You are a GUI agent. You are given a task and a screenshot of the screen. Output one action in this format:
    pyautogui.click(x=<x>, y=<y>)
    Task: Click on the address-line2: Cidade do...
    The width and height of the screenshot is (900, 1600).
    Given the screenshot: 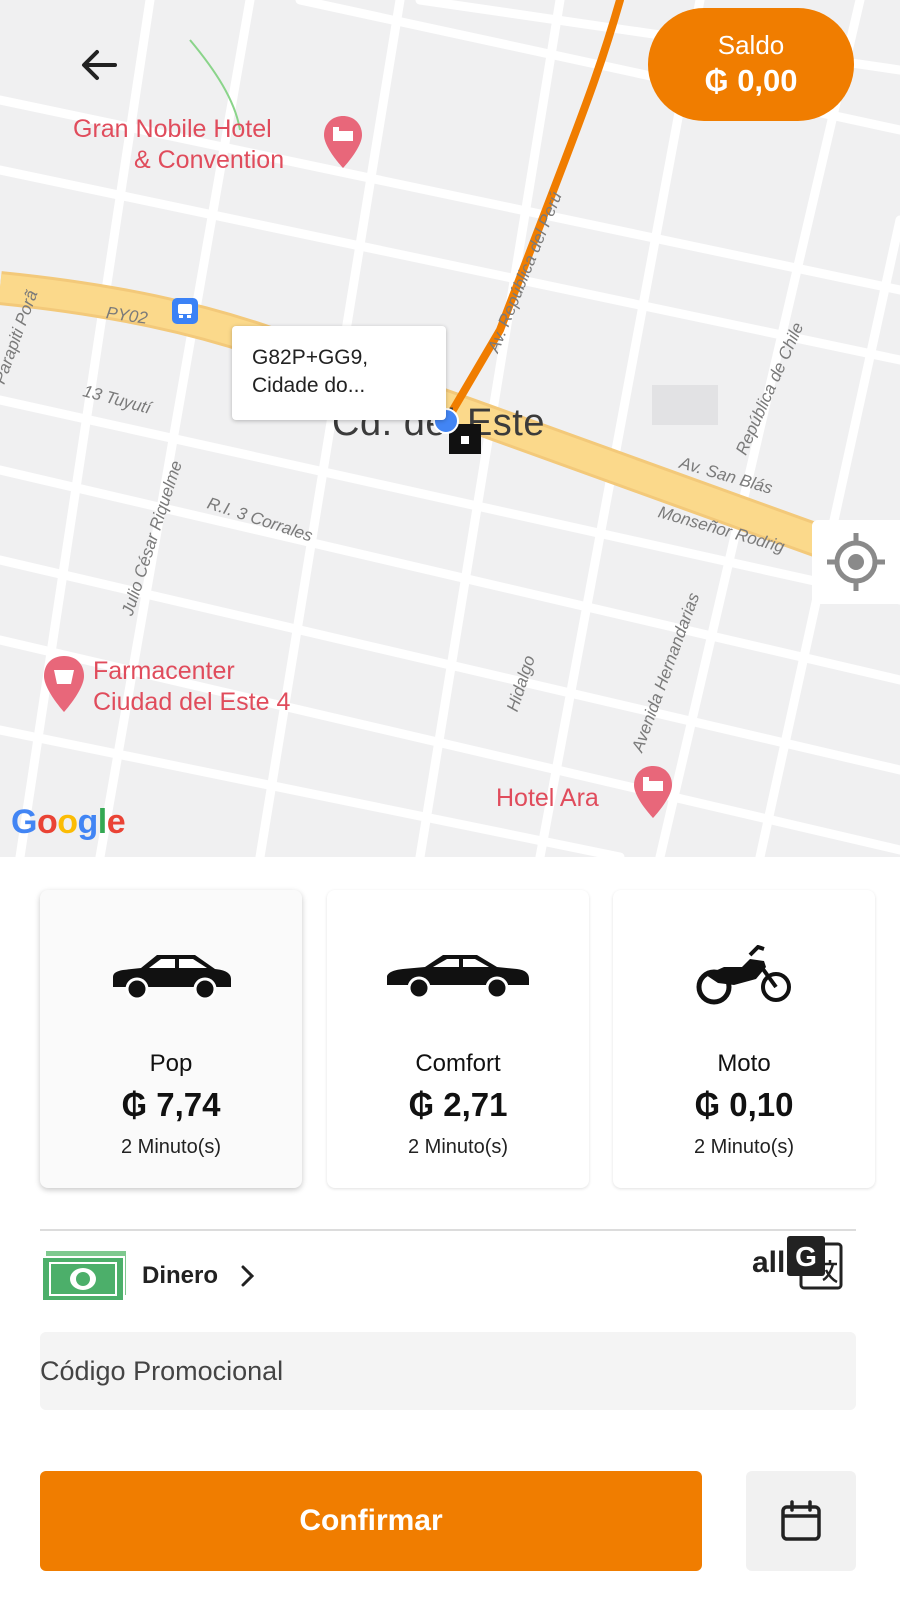 What is the action you would take?
    pyautogui.click(x=309, y=385)
    